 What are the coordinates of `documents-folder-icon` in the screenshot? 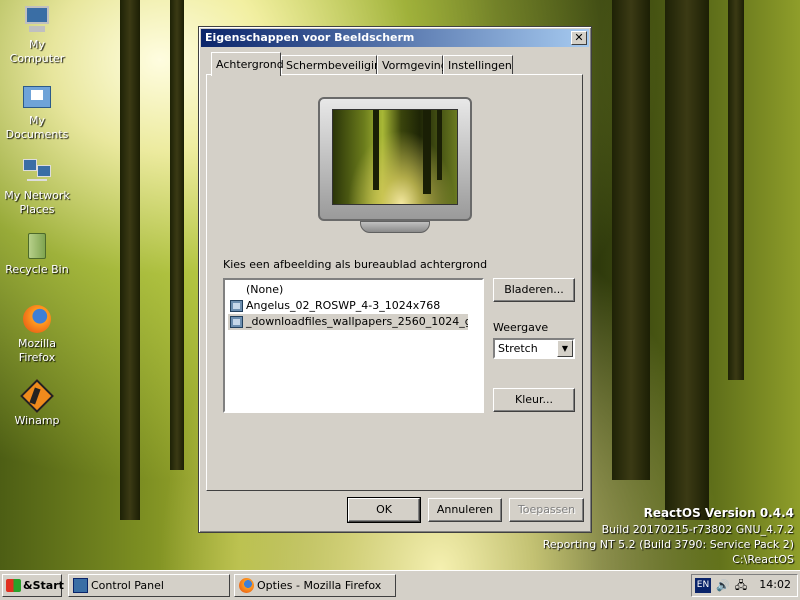 It's located at (37, 96).